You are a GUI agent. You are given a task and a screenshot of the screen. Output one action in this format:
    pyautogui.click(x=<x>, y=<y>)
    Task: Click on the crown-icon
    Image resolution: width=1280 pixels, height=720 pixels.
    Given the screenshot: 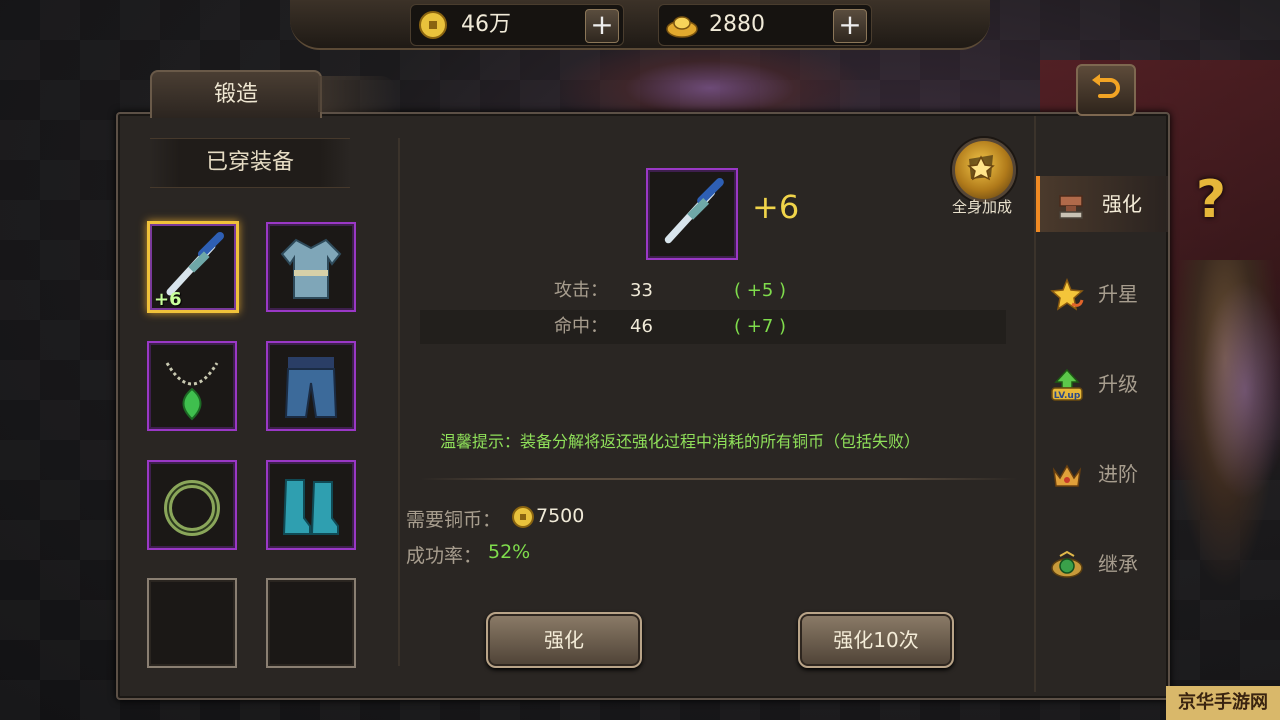 What is the action you would take?
    pyautogui.click(x=1067, y=475)
    